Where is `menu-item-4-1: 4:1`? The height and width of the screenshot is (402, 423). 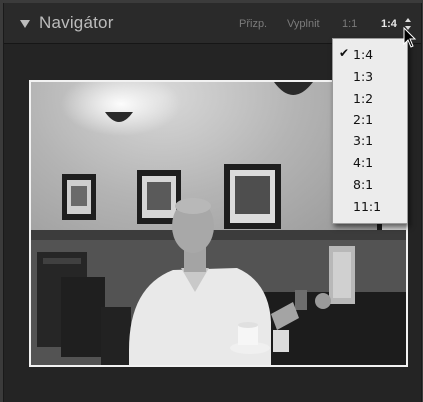 menu-item-4-1: 4:1 is located at coordinates (370, 162).